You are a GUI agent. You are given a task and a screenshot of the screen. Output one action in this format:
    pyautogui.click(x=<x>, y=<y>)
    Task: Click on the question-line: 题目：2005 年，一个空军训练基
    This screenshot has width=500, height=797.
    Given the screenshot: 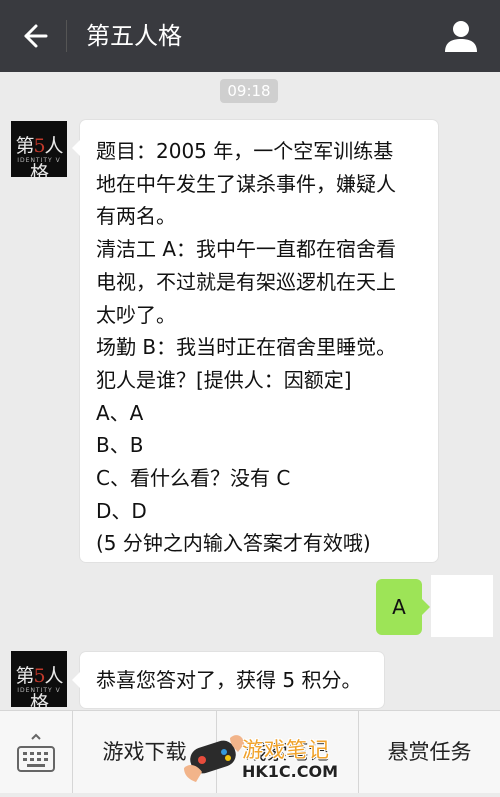 What is the action you would take?
    pyautogui.click(x=245, y=151)
    